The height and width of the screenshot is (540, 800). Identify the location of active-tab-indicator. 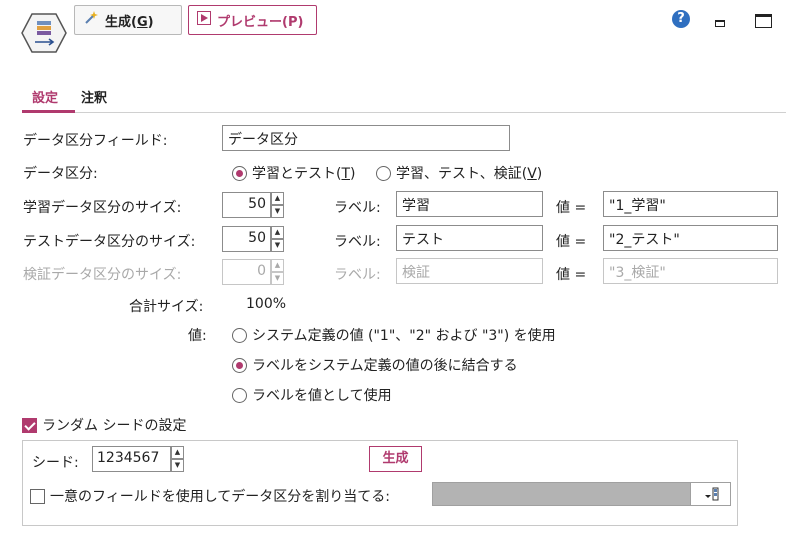
(48, 111).